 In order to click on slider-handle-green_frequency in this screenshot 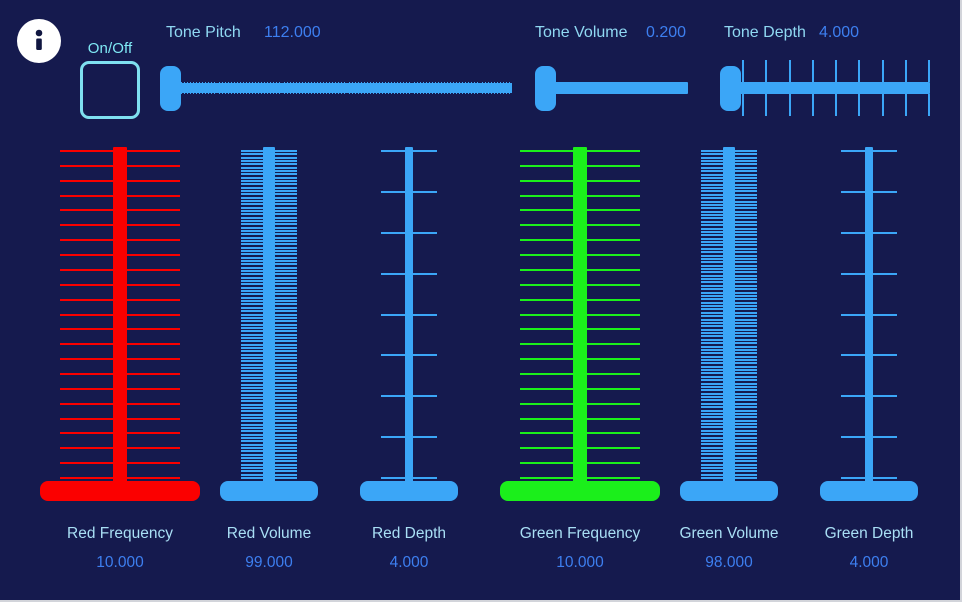, I will do `click(580, 491)`.